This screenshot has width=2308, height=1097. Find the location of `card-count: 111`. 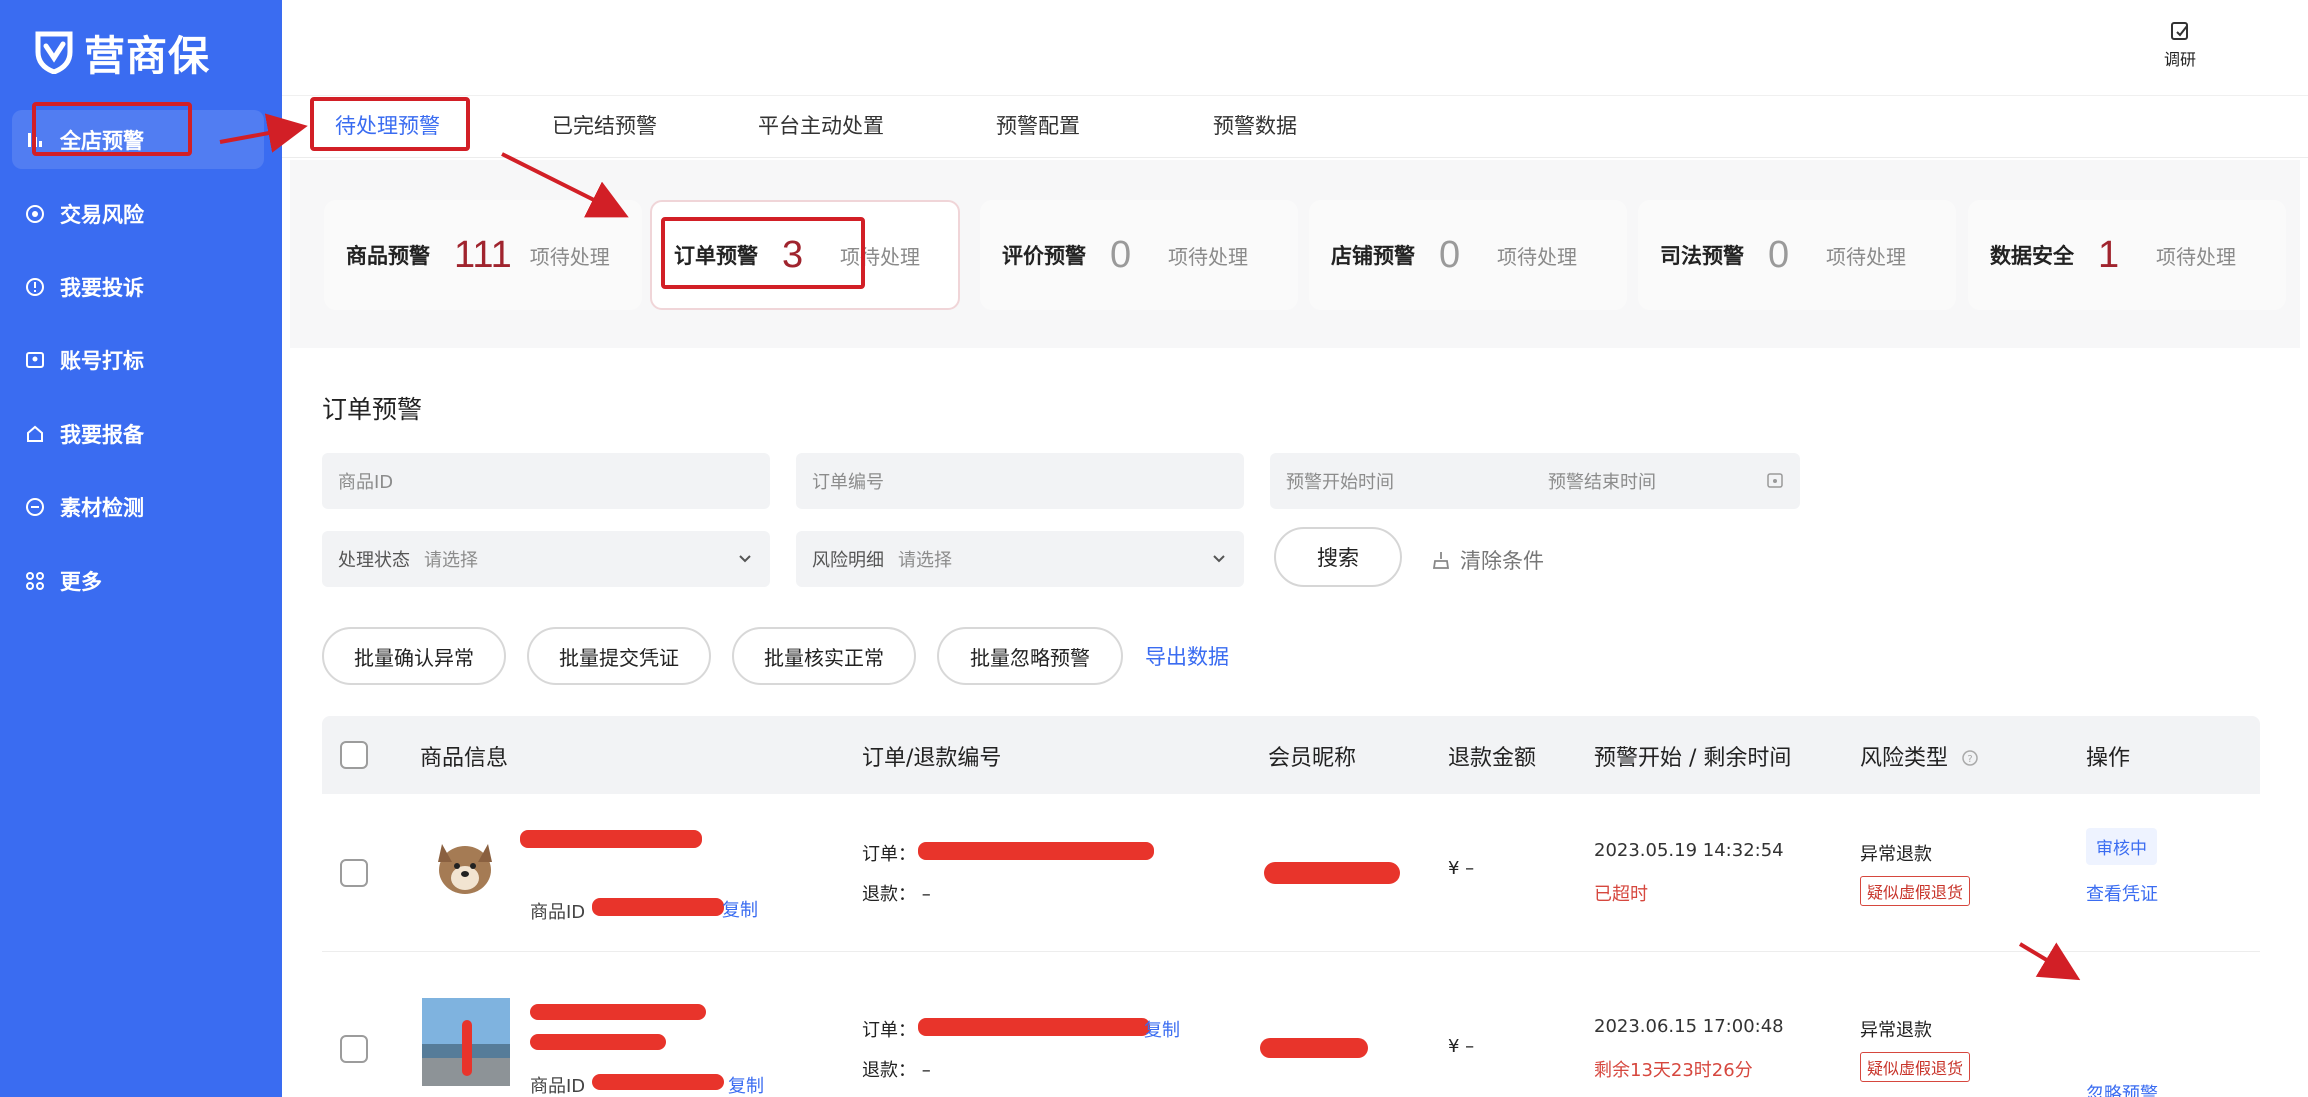

card-count: 111 is located at coordinates (483, 254).